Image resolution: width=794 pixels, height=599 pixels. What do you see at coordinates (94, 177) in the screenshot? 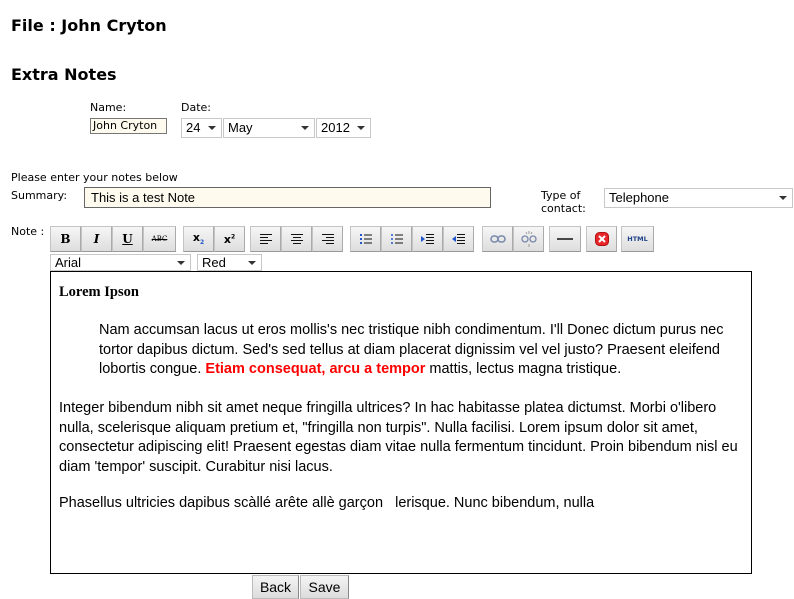
I see `instructions-text: Please enter your notes below` at bounding box center [94, 177].